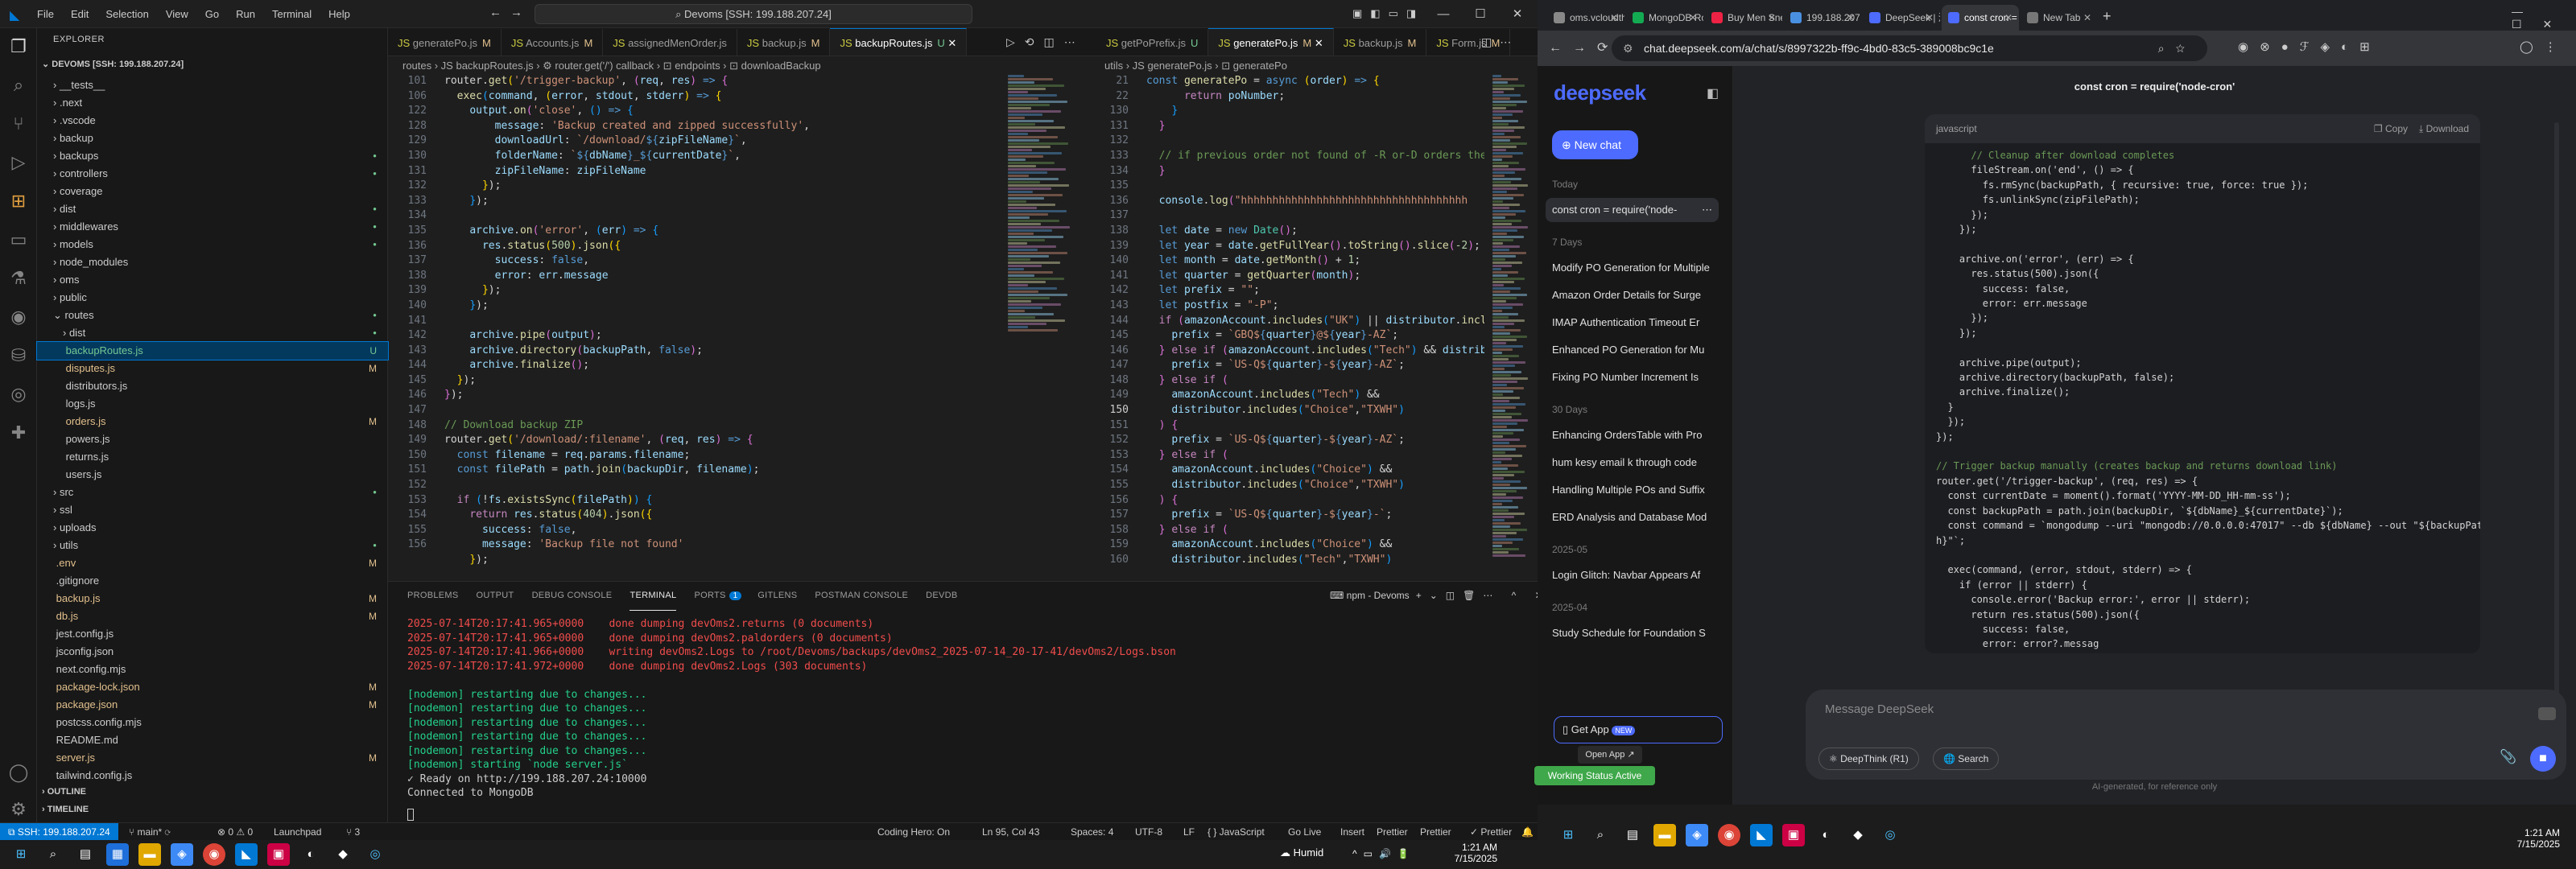  What do you see at coordinates (212, 350) in the screenshot?
I see `tree-item: backupRoutes.js U` at bounding box center [212, 350].